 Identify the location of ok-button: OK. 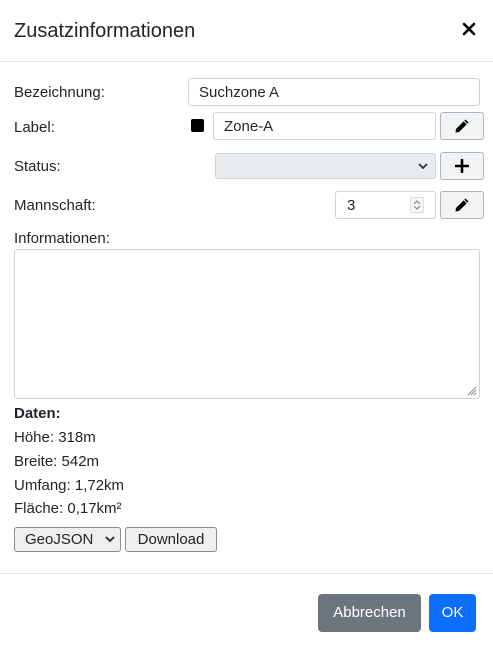
(452, 613).